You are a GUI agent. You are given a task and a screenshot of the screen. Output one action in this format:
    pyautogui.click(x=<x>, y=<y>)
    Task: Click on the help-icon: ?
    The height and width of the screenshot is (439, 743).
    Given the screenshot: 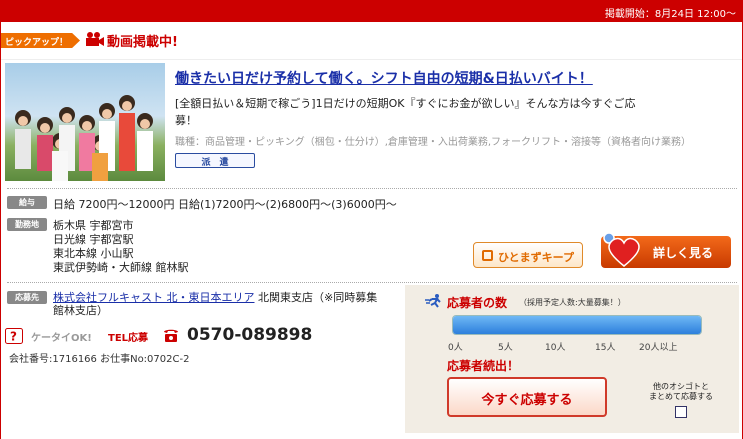 What is the action you would take?
    pyautogui.click(x=14, y=336)
    